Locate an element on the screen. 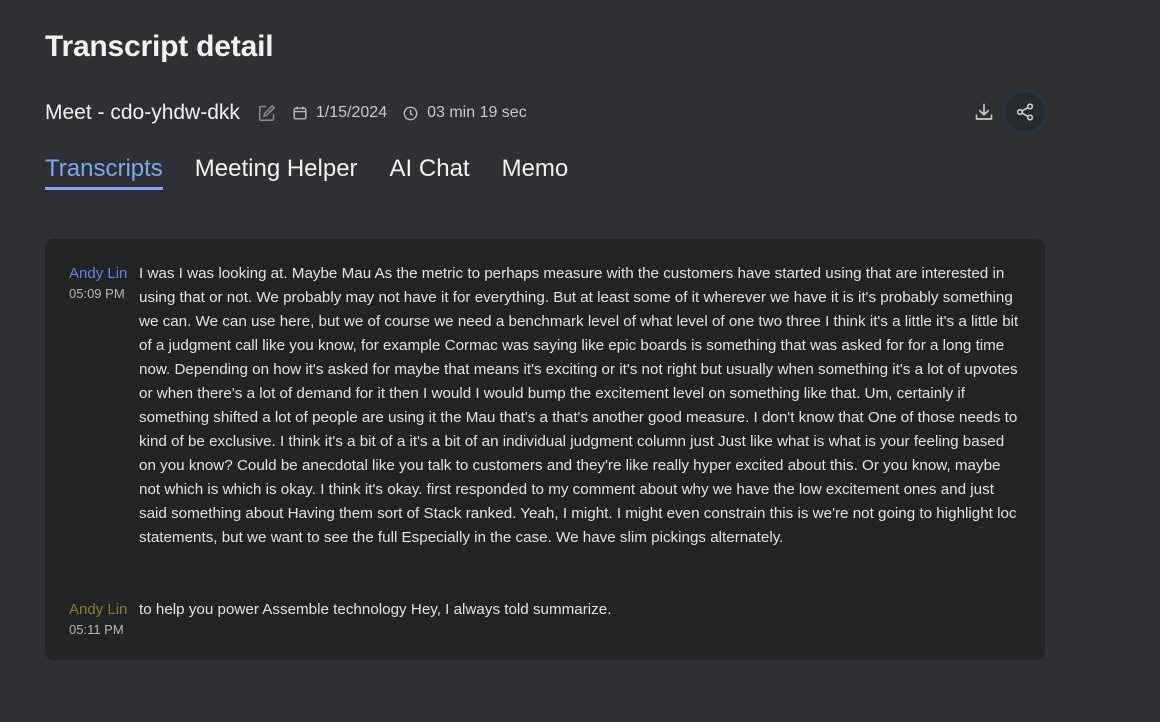 This screenshot has height=722, width=1160. meeting-date: 1/15/2024 is located at coordinates (340, 113).